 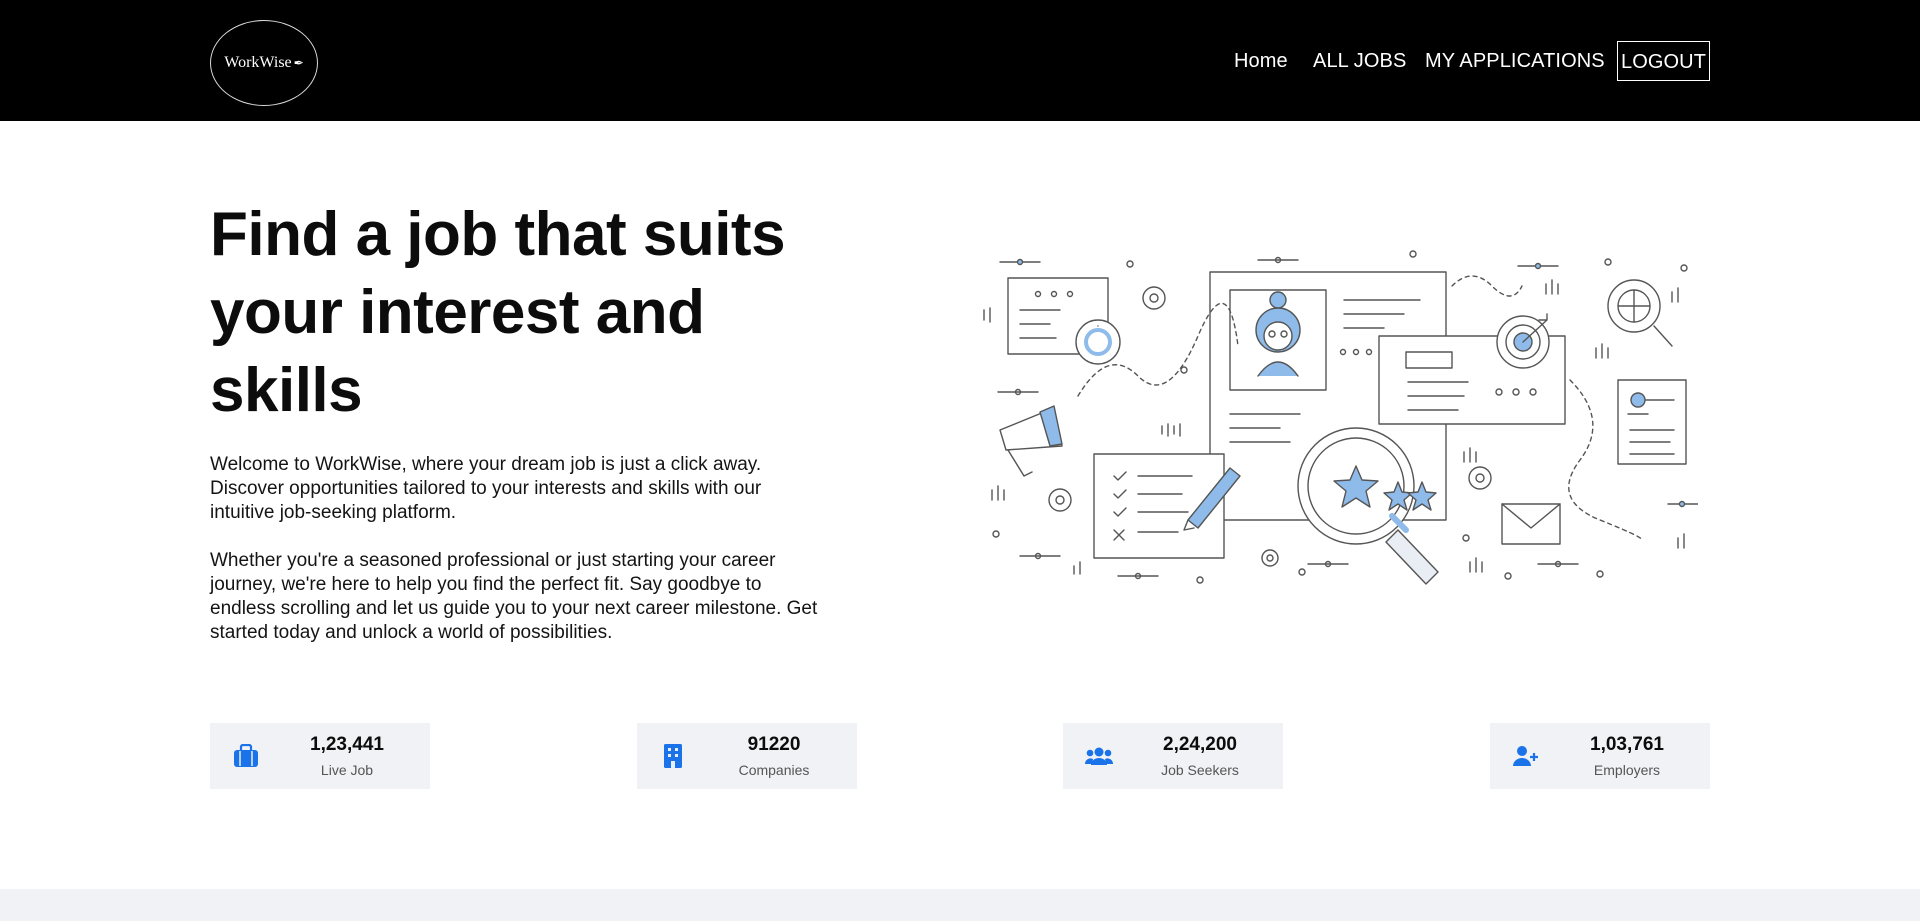 What do you see at coordinates (347, 770) in the screenshot?
I see `stat-label: Live Job` at bounding box center [347, 770].